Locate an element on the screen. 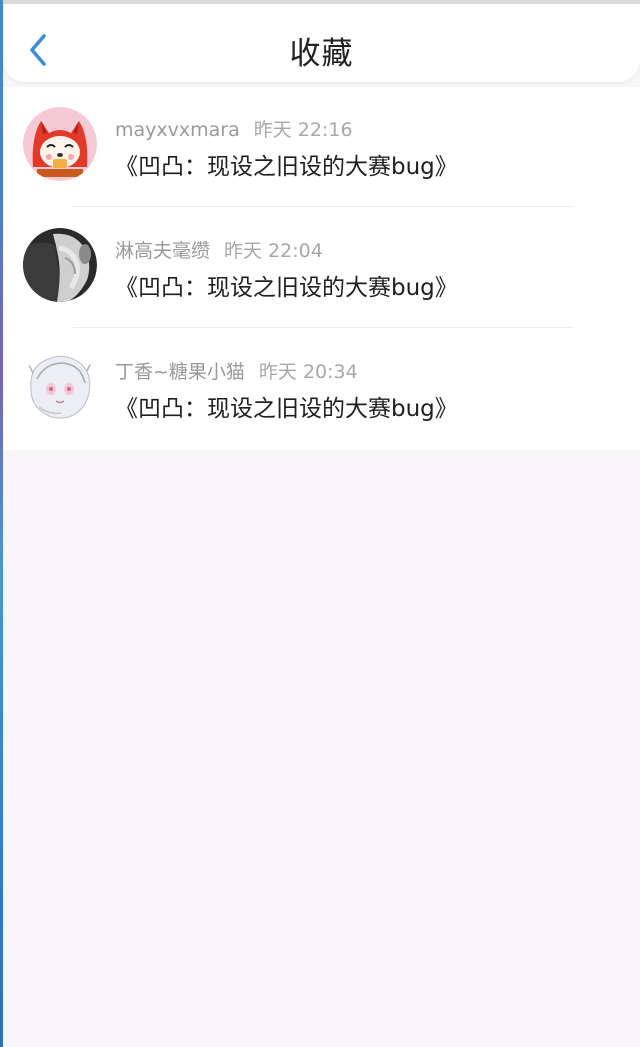 Image resolution: width=640 pixels, height=1047 pixels. page-title: 收藏 is located at coordinates (321, 54).